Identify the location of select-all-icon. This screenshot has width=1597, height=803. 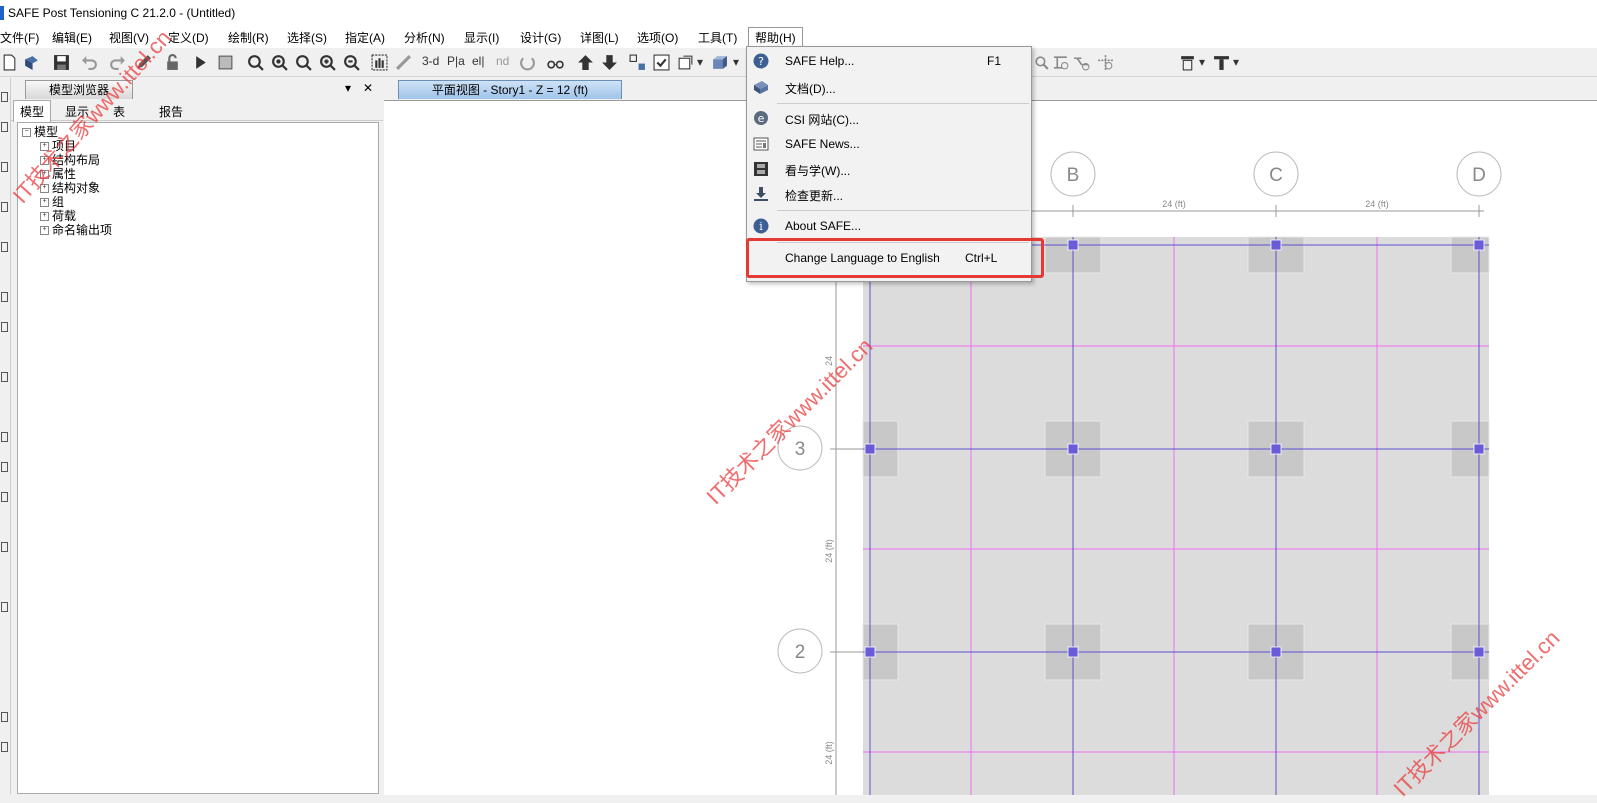
(637, 62).